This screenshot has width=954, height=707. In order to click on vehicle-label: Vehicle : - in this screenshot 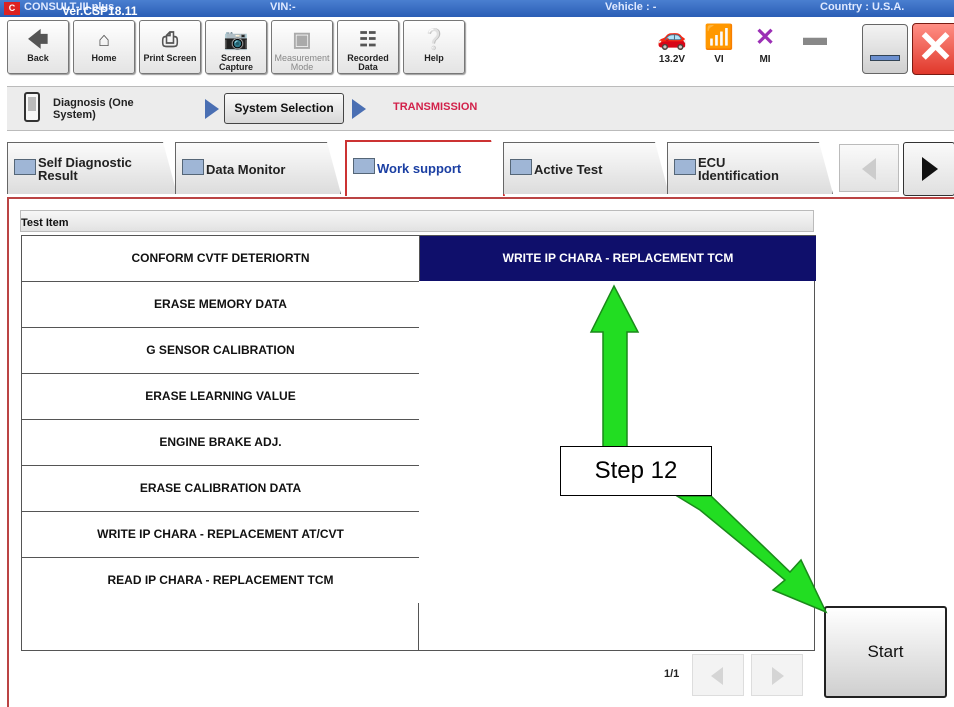, I will do `click(631, 7)`.